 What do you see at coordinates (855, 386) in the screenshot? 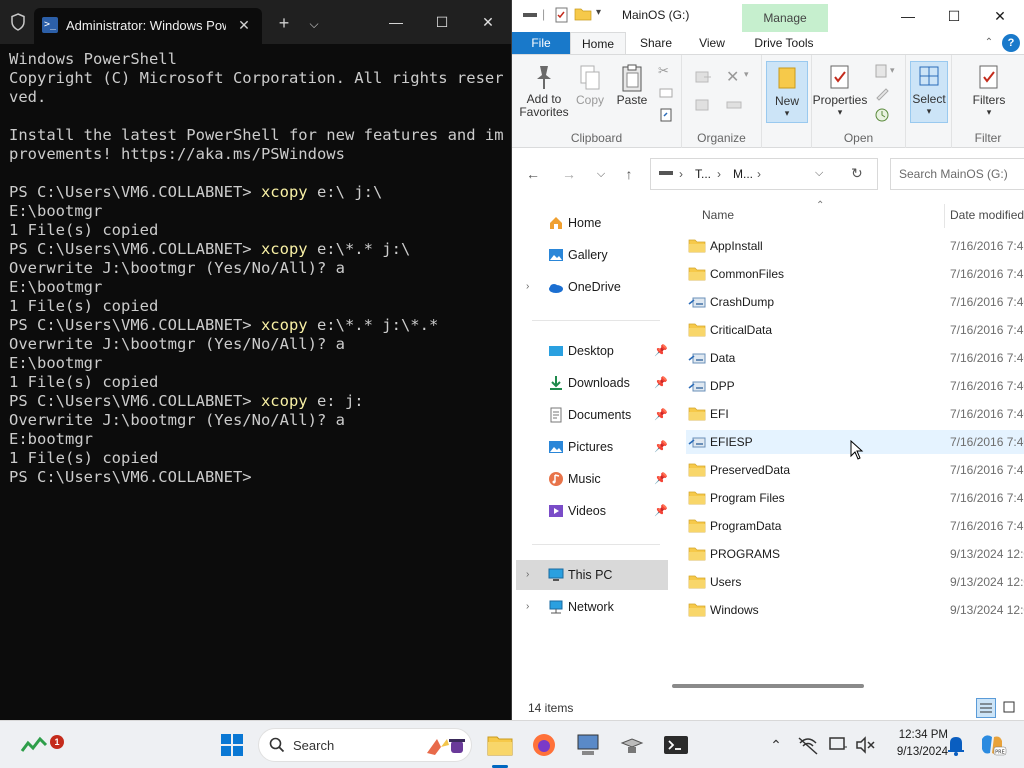
I see `file-row: DPP 7/16/2016 7:40` at bounding box center [855, 386].